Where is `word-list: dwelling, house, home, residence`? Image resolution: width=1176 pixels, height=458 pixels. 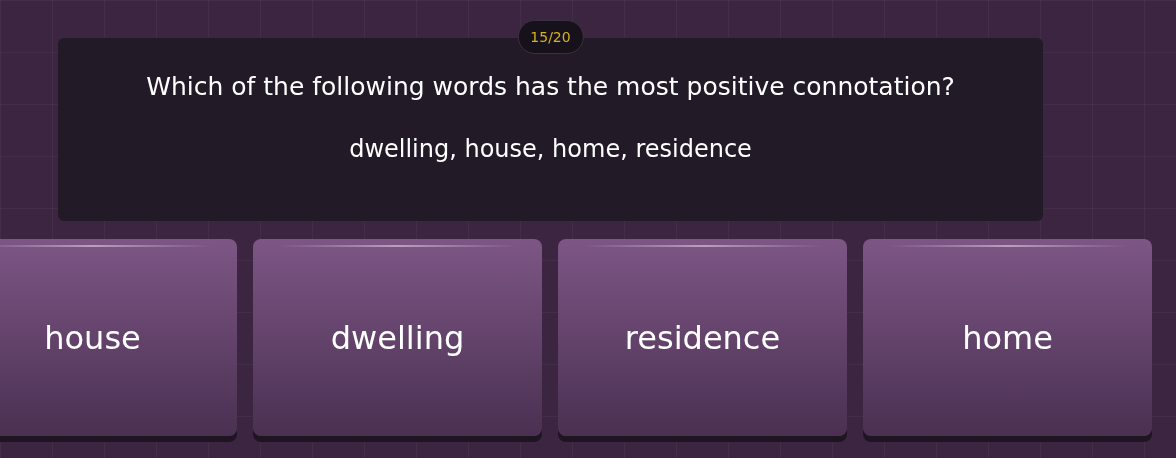 word-list: dwelling, house, home, residence is located at coordinates (550, 149).